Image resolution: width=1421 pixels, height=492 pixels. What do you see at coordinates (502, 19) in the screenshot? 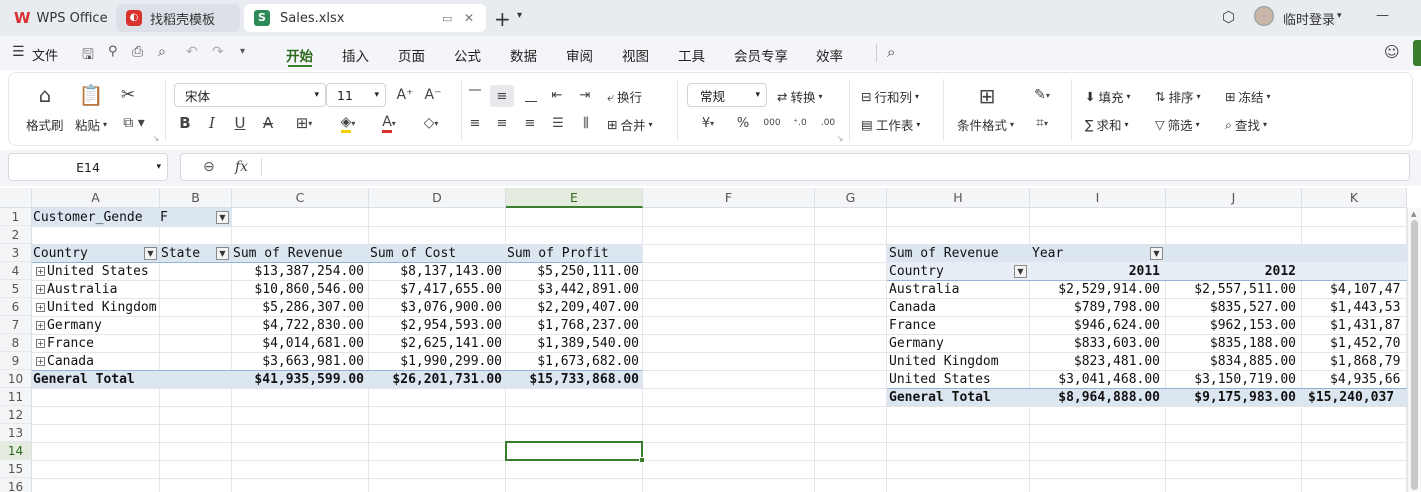
I see `new-tab-icon: +` at bounding box center [502, 19].